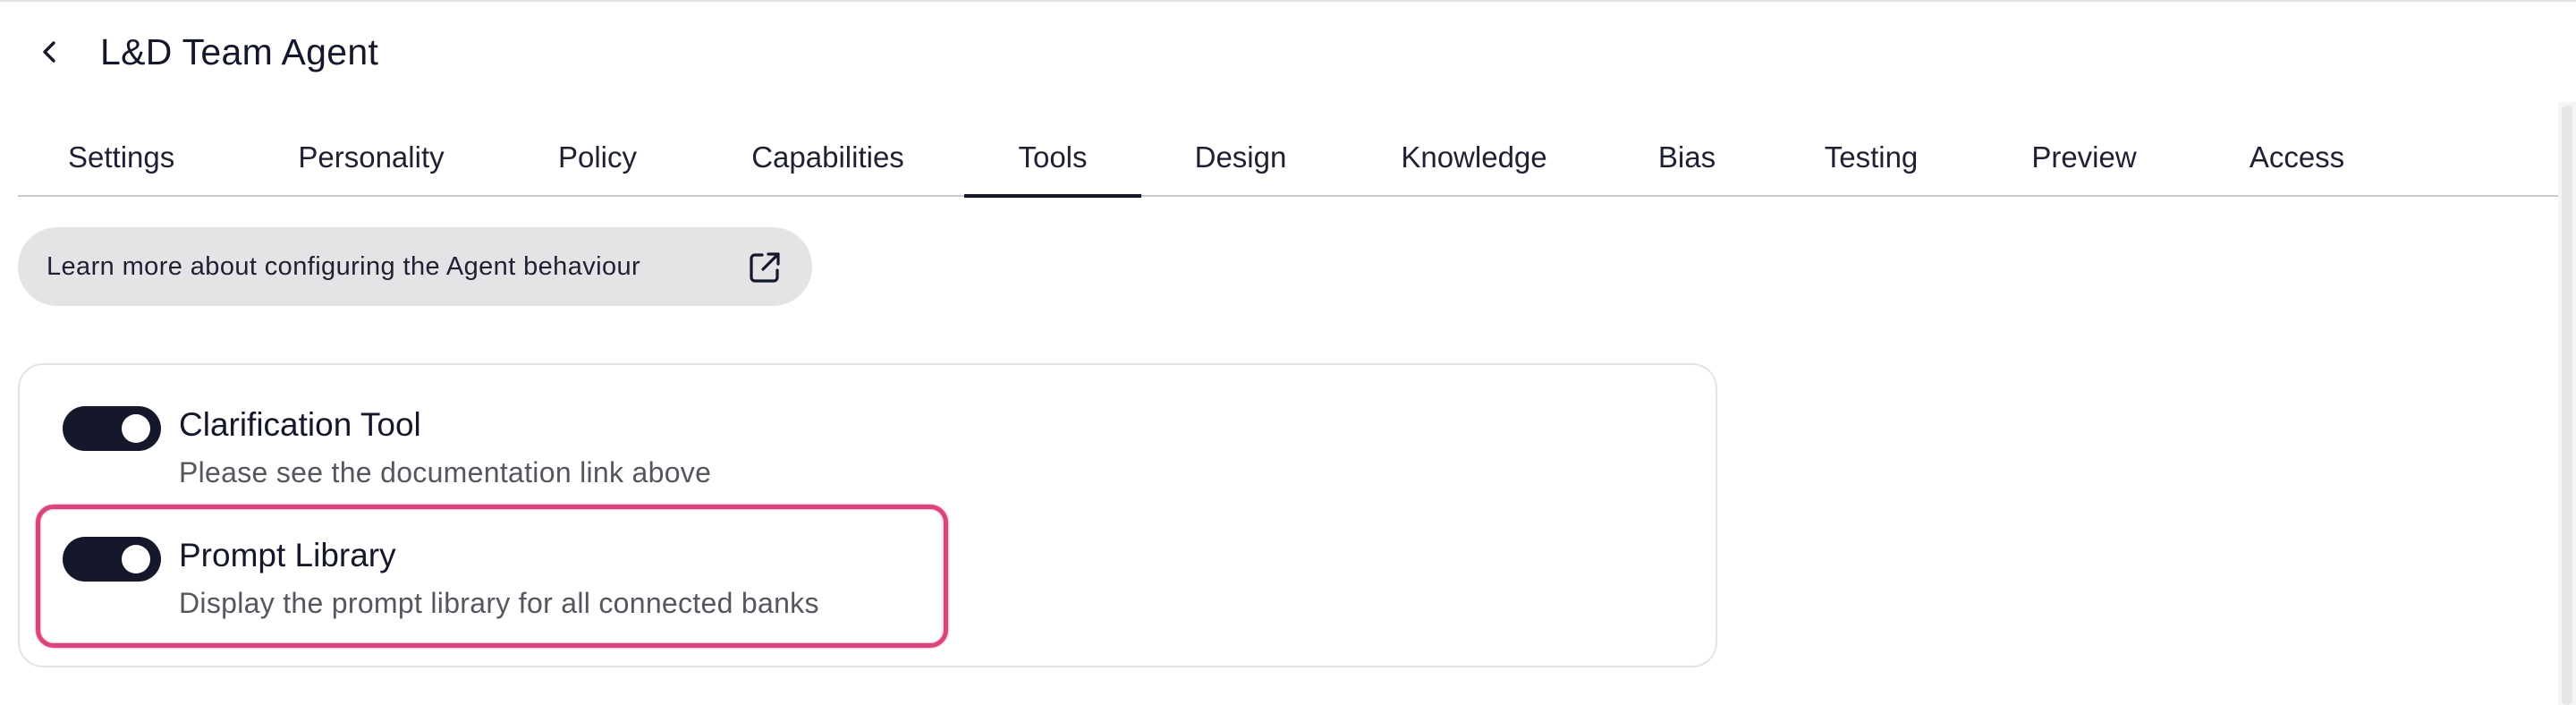  What do you see at coordinates (112, 560) in the screenshot?
I see `prompt-library-toggle` at bounding box center [112, 560].